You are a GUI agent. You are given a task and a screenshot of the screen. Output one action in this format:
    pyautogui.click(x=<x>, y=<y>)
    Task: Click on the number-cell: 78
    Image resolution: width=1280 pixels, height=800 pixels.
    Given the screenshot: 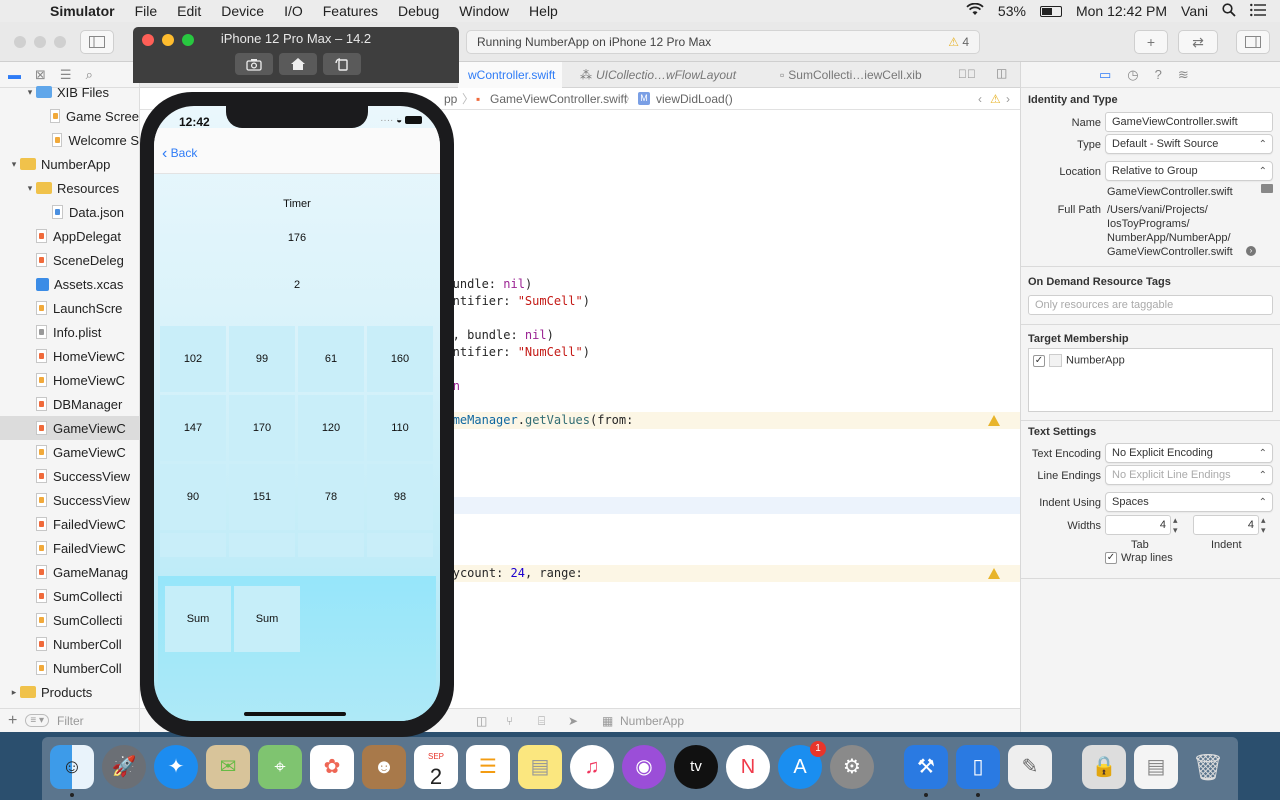 What is the action you would take?
    pyautogui.click(x=331, y=497)
    